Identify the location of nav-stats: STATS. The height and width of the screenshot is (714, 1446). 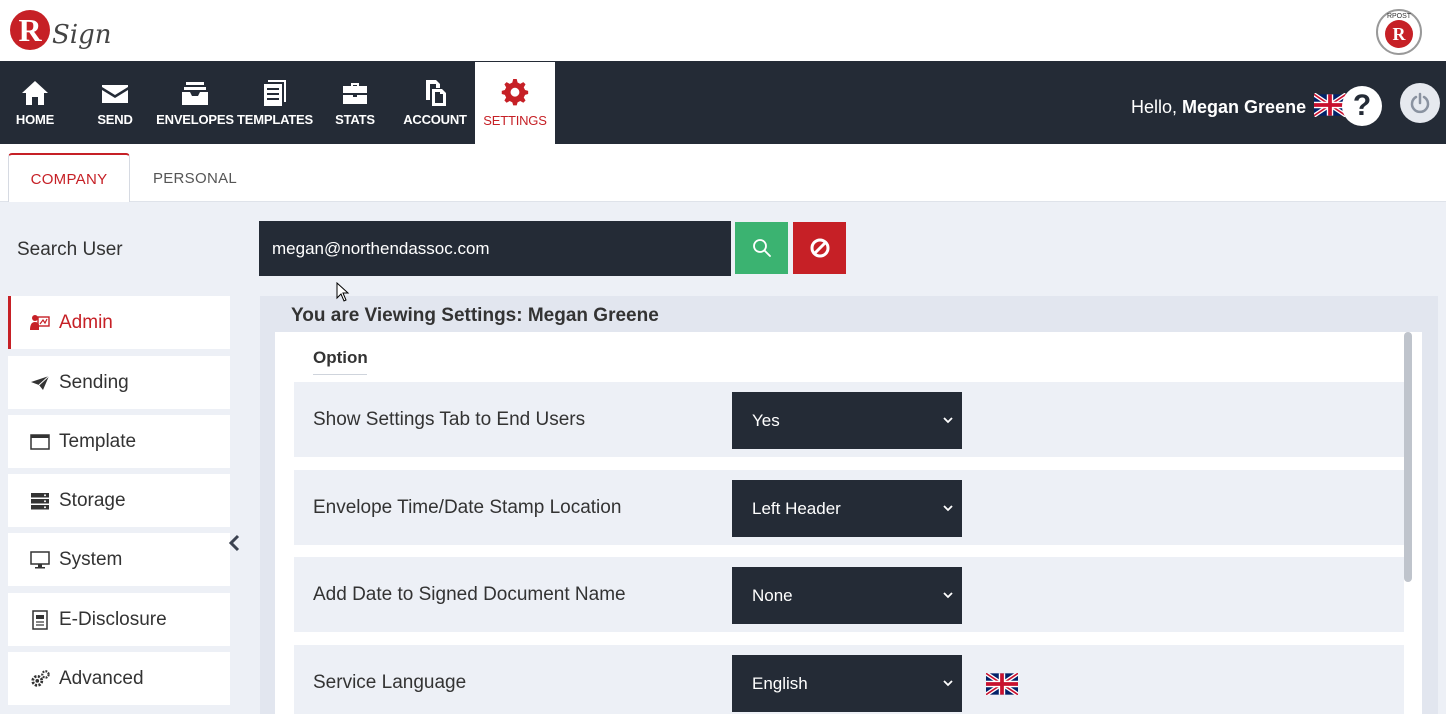
(355, 102).